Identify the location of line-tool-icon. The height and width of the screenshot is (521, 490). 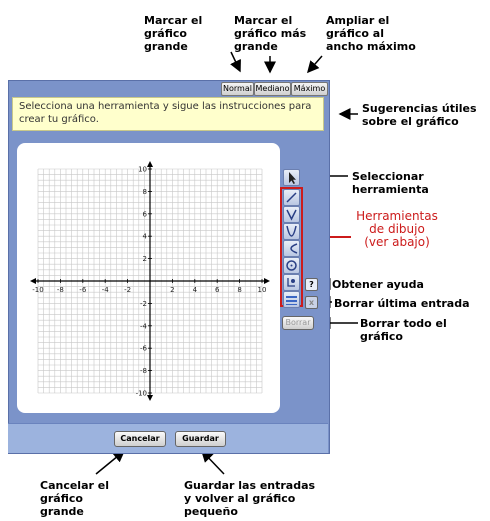
(291, 197).